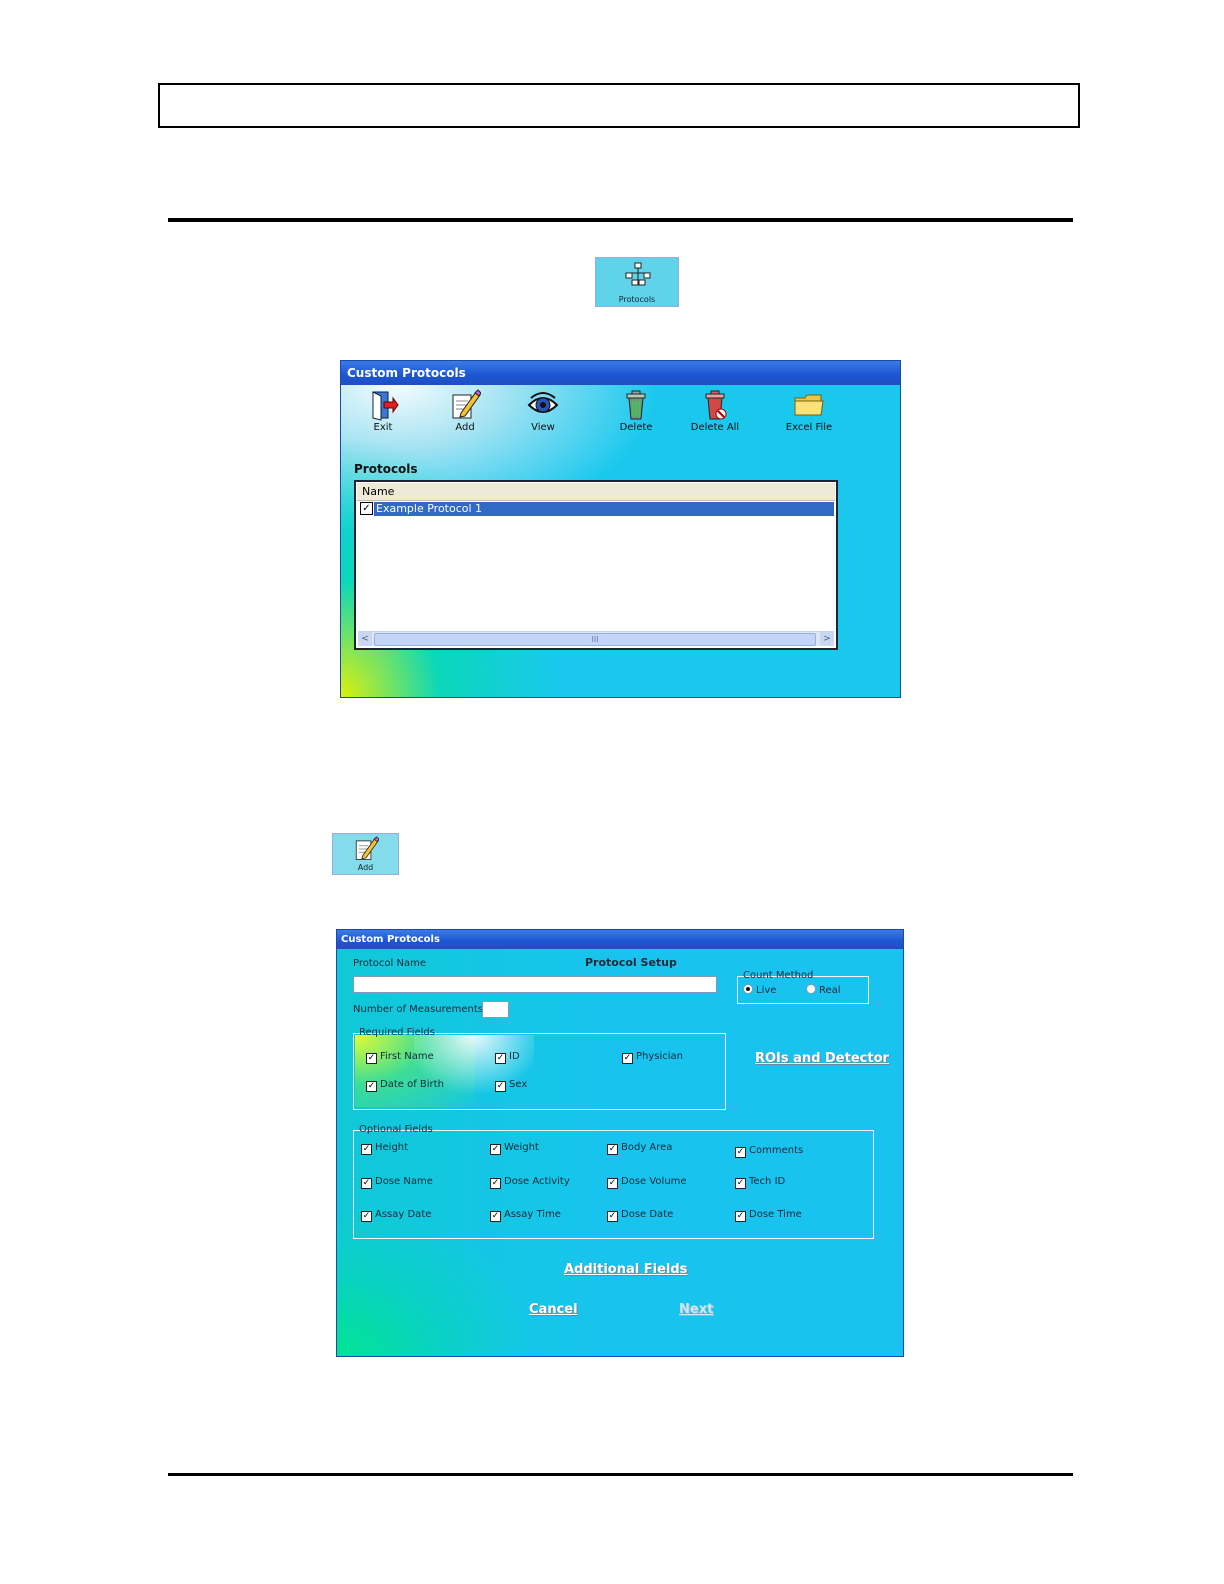 The width and height of the screenshot is (1224, 1584). I want to click on horizontal-scrollbar: < III >, so click(596, 638).